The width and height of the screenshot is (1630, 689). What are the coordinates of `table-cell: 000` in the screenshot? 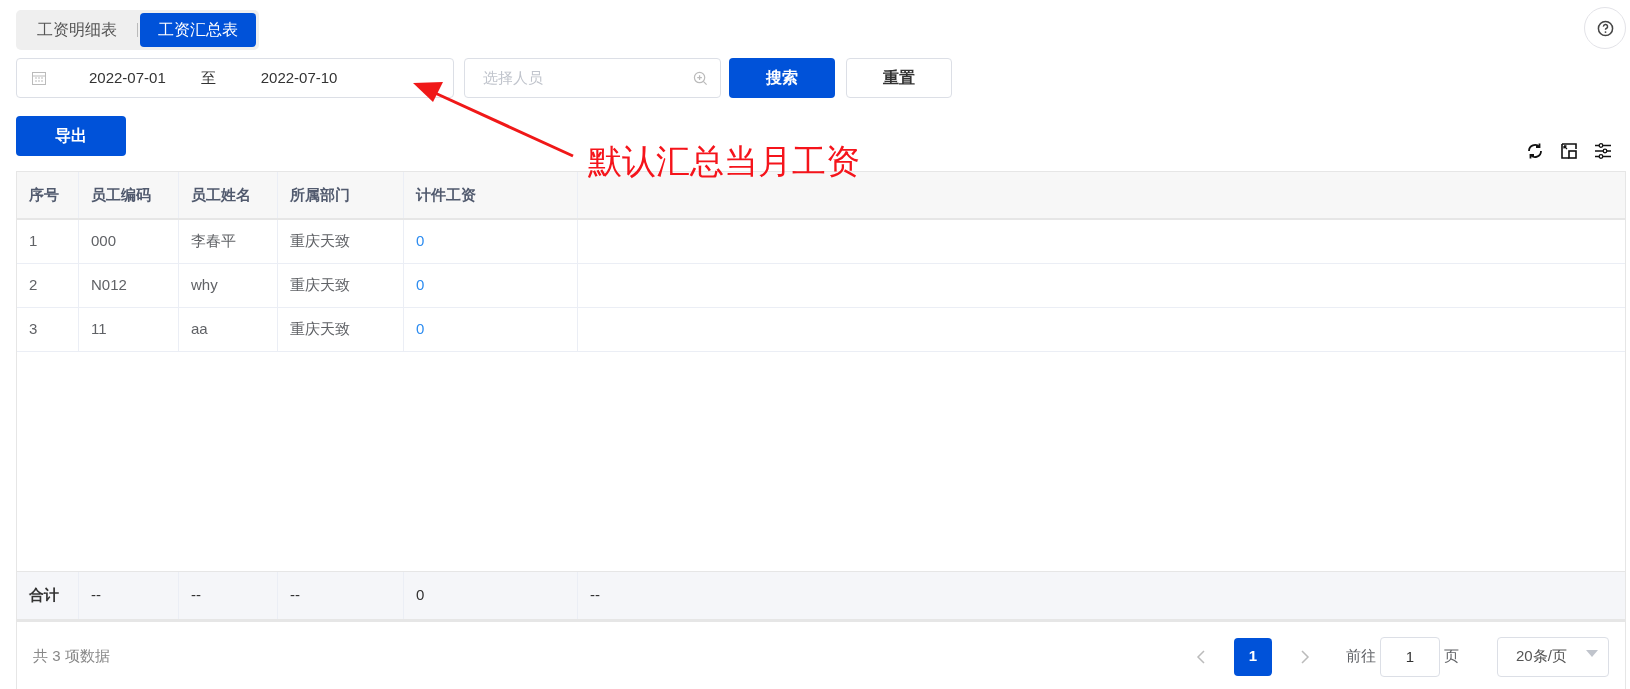 It's located at (129, 241).